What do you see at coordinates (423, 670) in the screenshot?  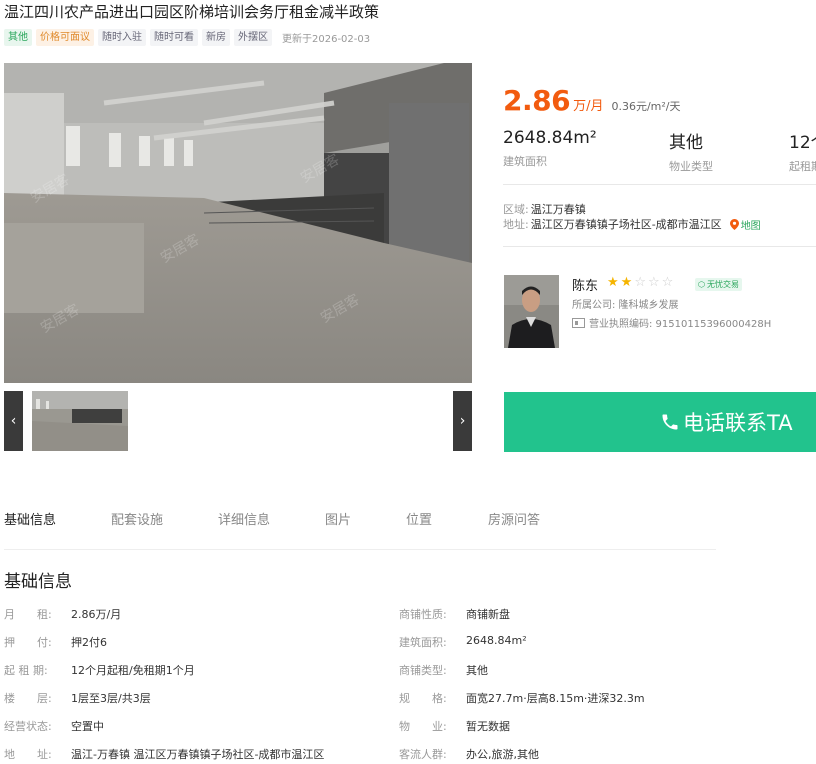 I see `info-label: 商铺类型:` at bounding box center [423, 670].